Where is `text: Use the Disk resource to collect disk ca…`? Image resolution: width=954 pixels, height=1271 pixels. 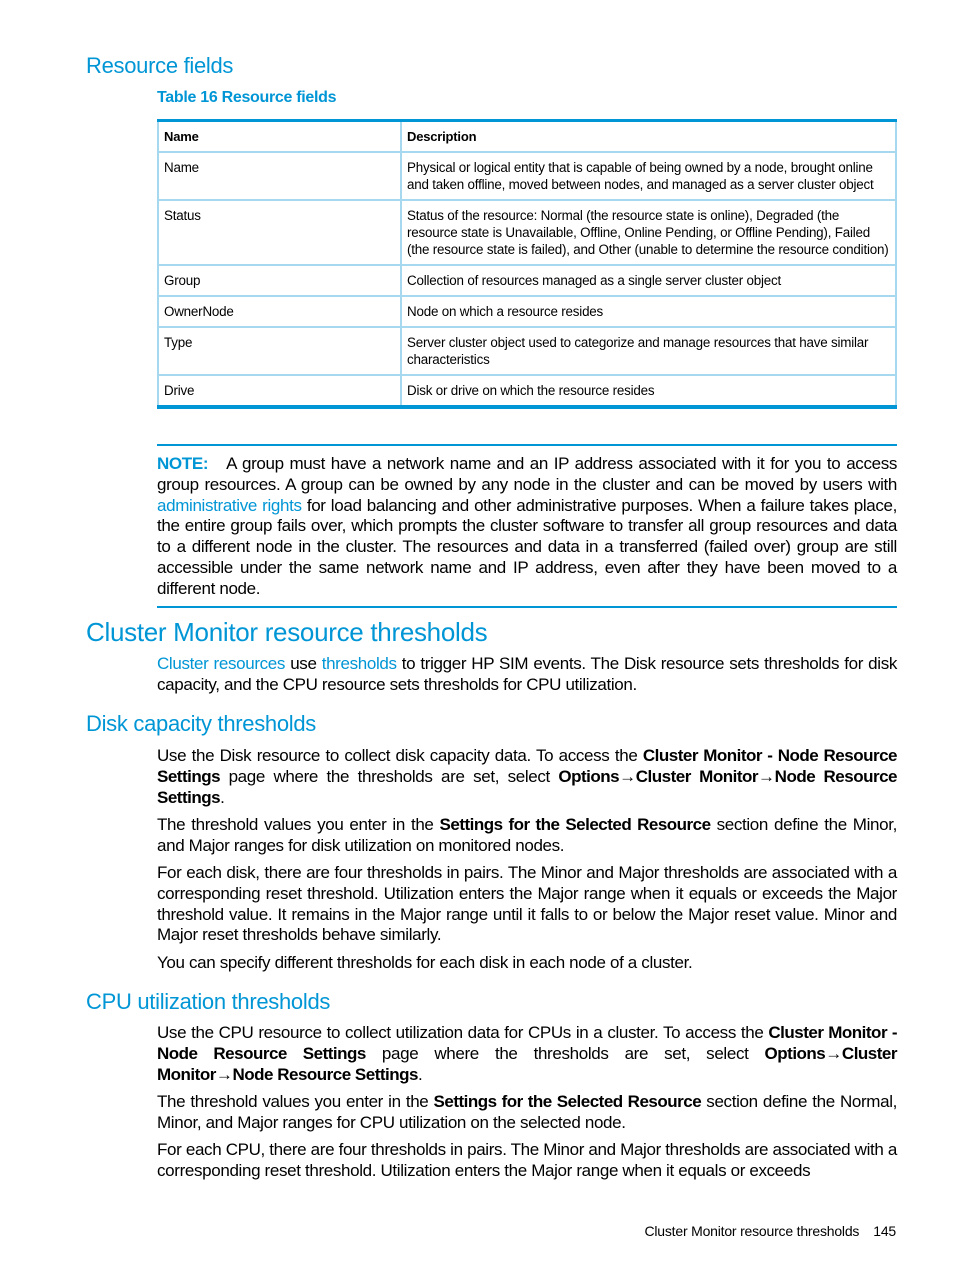 text: Use the Disk resource to collect disk ca… is located at coordinates (400, 755).